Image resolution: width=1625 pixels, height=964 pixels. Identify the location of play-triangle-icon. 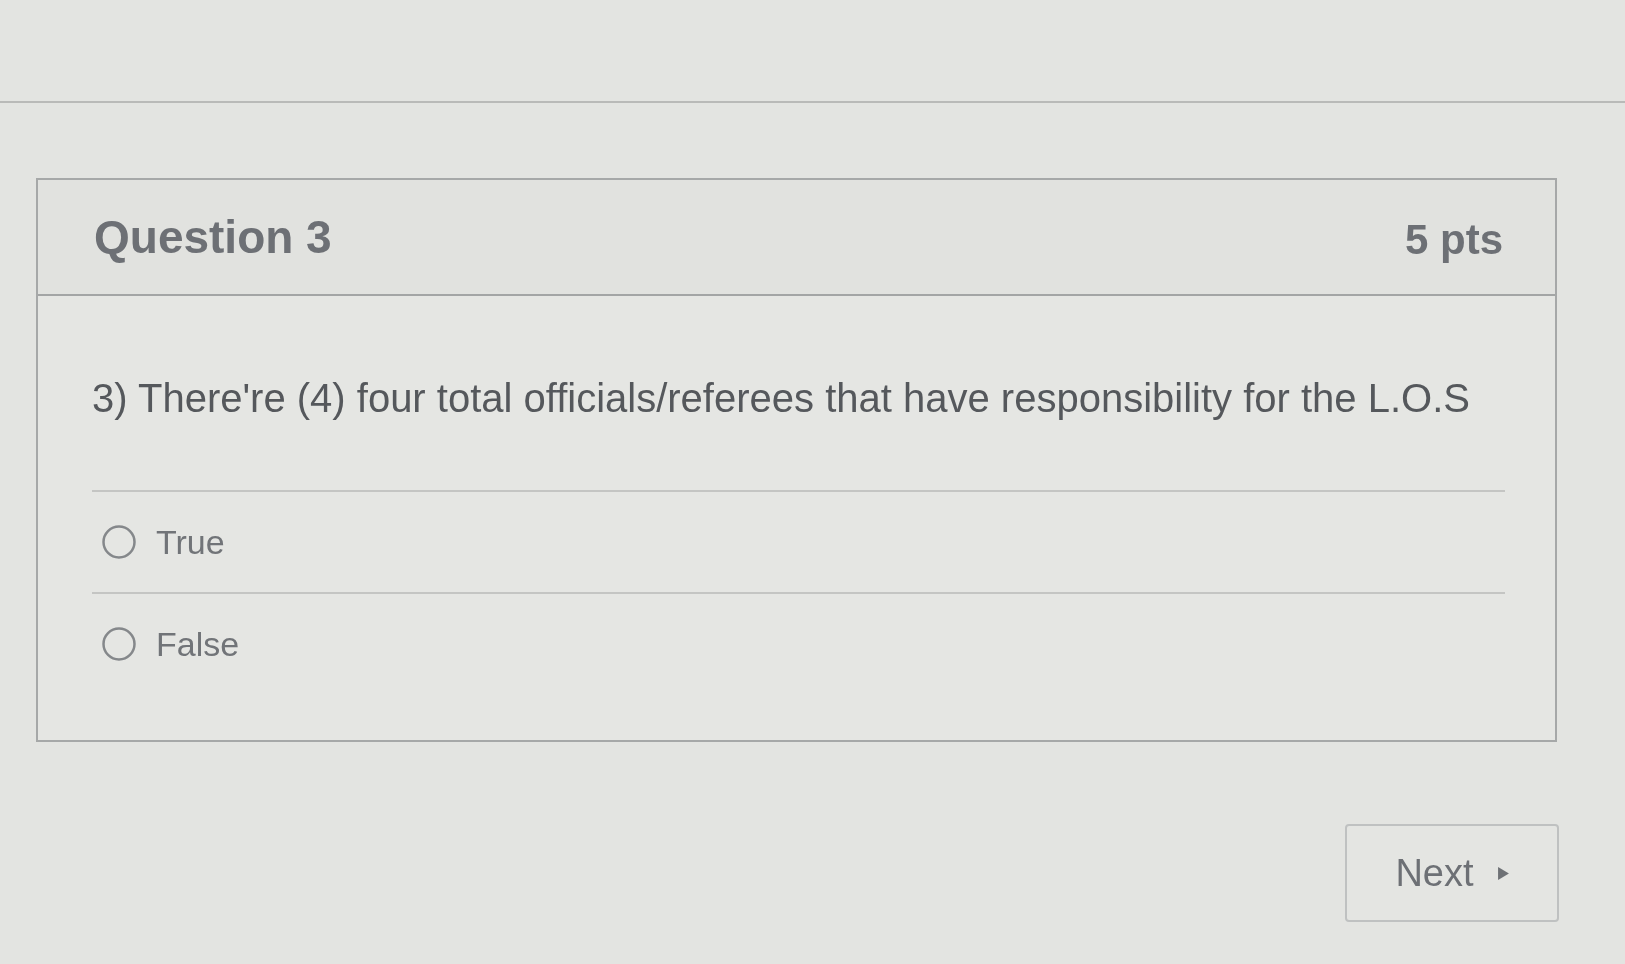
(1503, 873).